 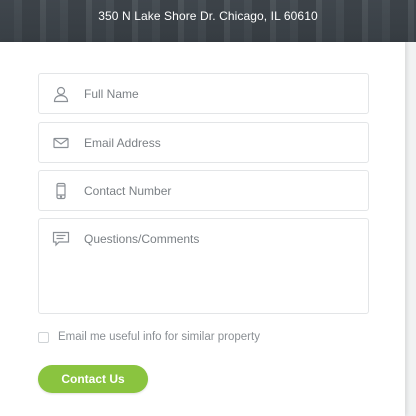 I want to click on page-edge, so click(x=410, y=229).